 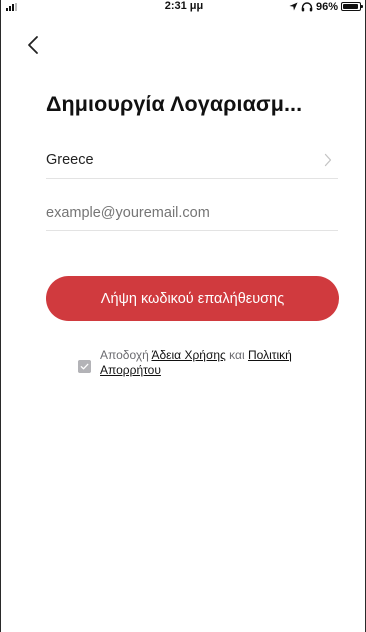 I want to click on agreement-conjunction: και, so click(x=237, y=355).